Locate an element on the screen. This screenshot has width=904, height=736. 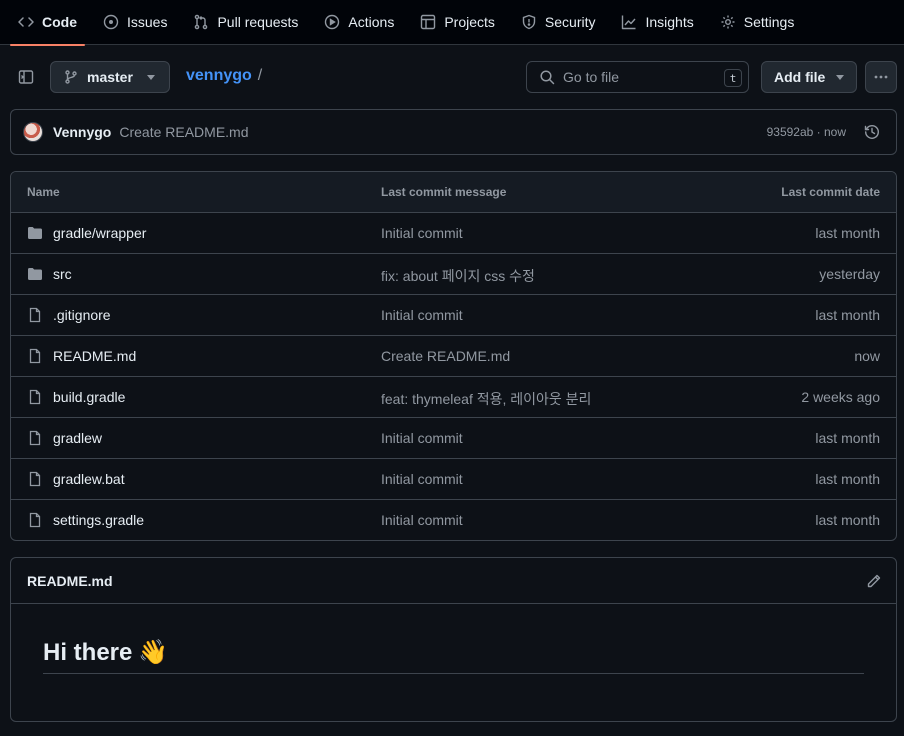
tab-actions: Actions is located at coordinates (359, 22).